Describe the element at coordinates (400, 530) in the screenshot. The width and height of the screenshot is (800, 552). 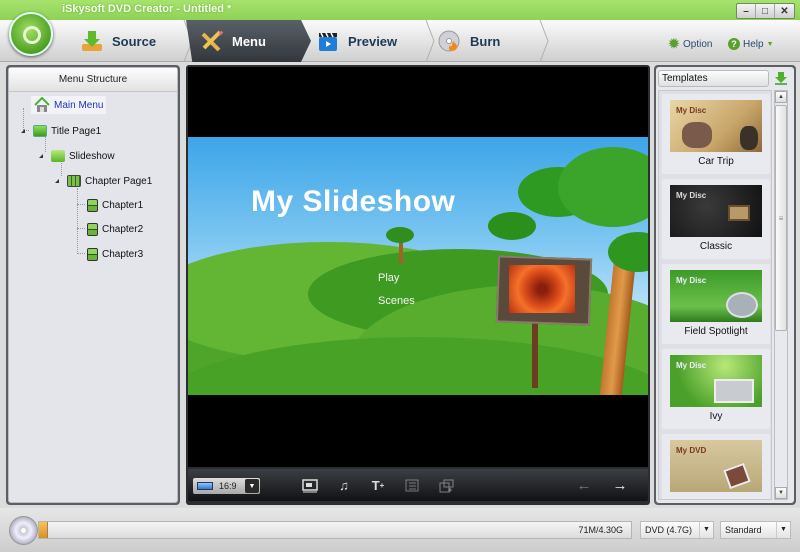
I see `status-bar: 71M/4.30G DVD (4.7G) ▼ Standard ▼` at that location.